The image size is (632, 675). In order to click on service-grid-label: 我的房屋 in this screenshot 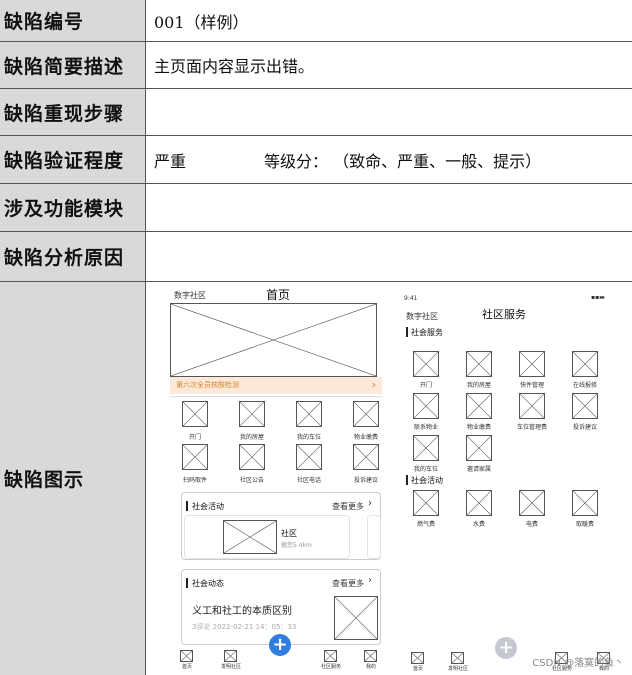, I will do `click(478, 385)`.